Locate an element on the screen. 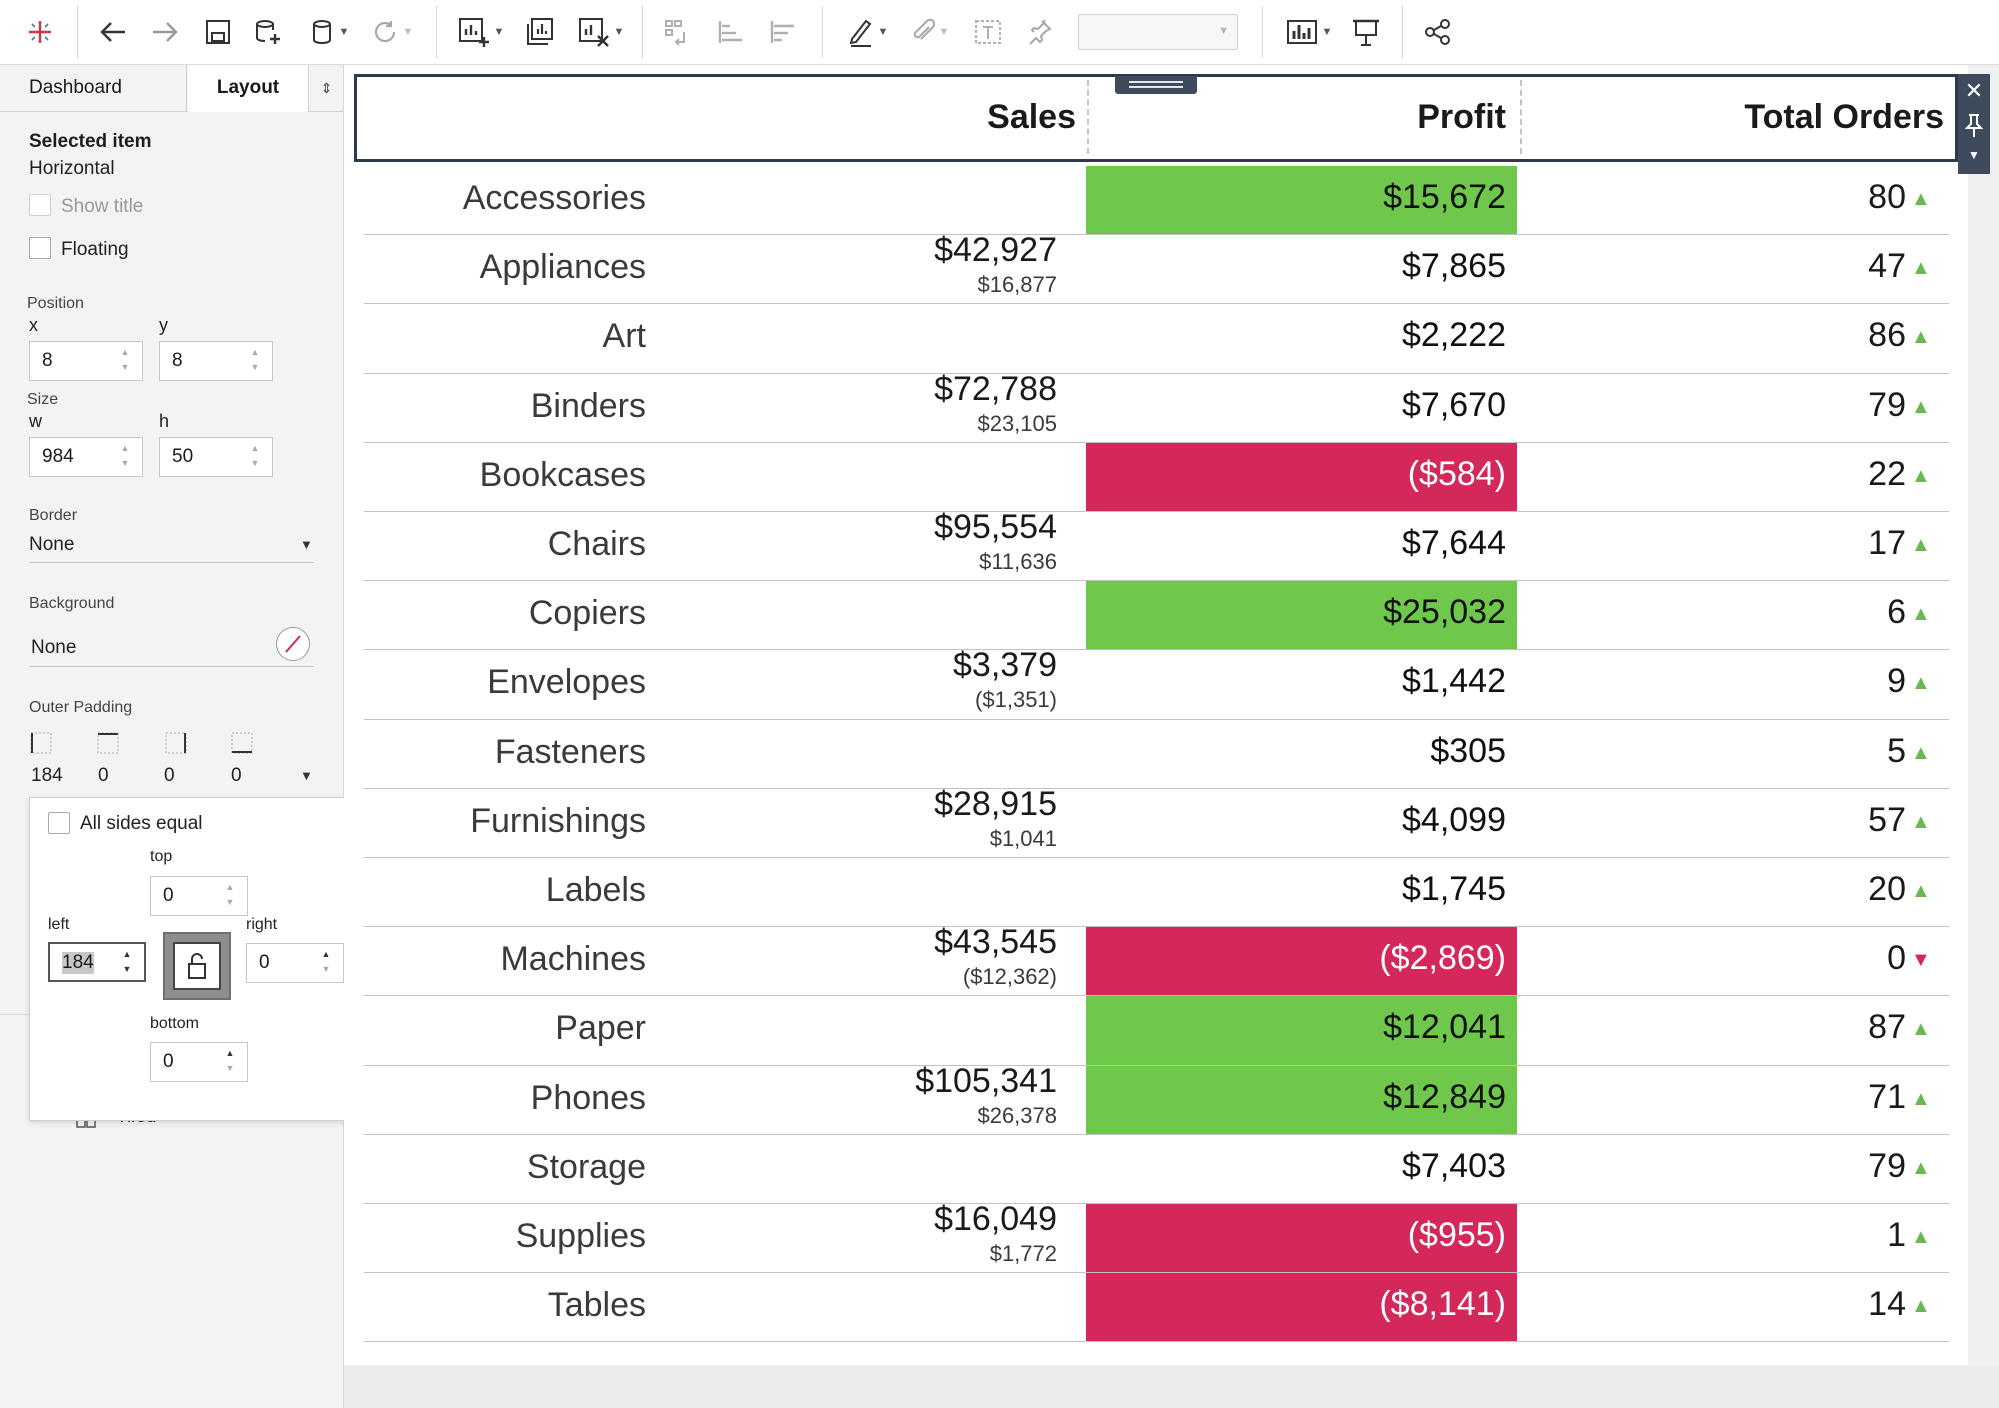 The image size is (1999, 1408). category-label: Storage is located at coordinates (446, 1167).